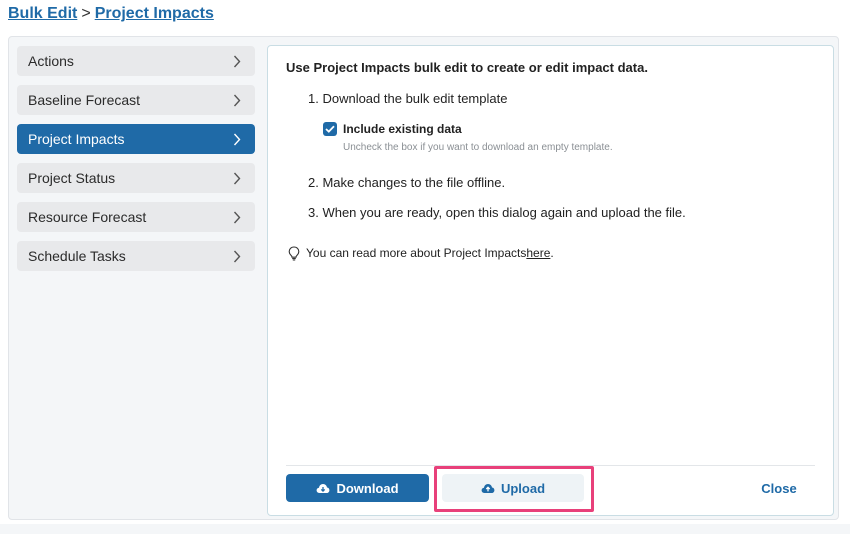 The image size is (850, 534). What do you see at coordinates (408, 98) in the screenshot?
I see `step-1-text: 1. Download the bulk edit template` at bounding box center [408, 98].